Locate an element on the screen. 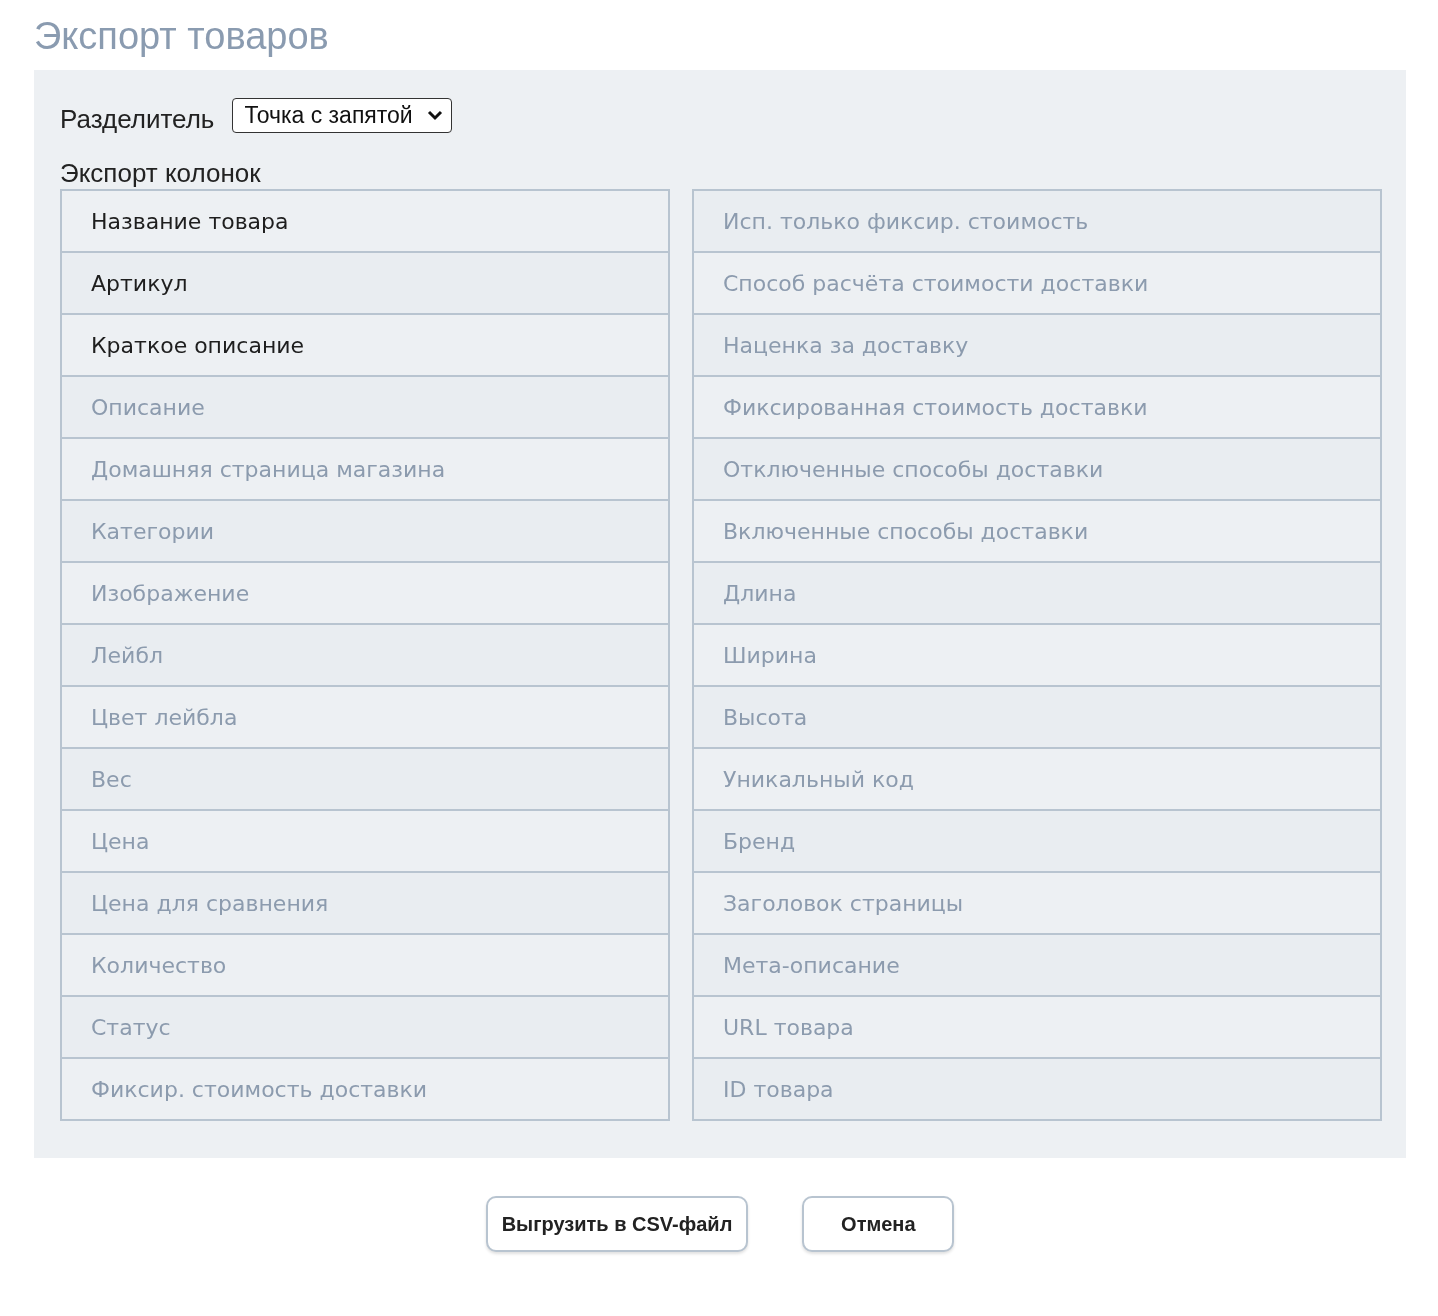  column-option: Мета-описание is located at coordinates (1037, 965).